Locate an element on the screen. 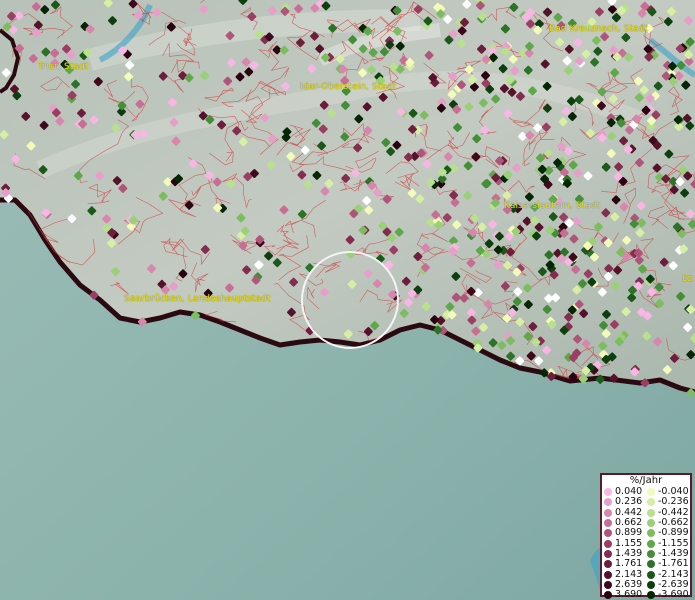 Image resolution: width=695 pixels, height=600 pixels. legend-entry-positive: 3.690 is located at coordinates (625, 595).